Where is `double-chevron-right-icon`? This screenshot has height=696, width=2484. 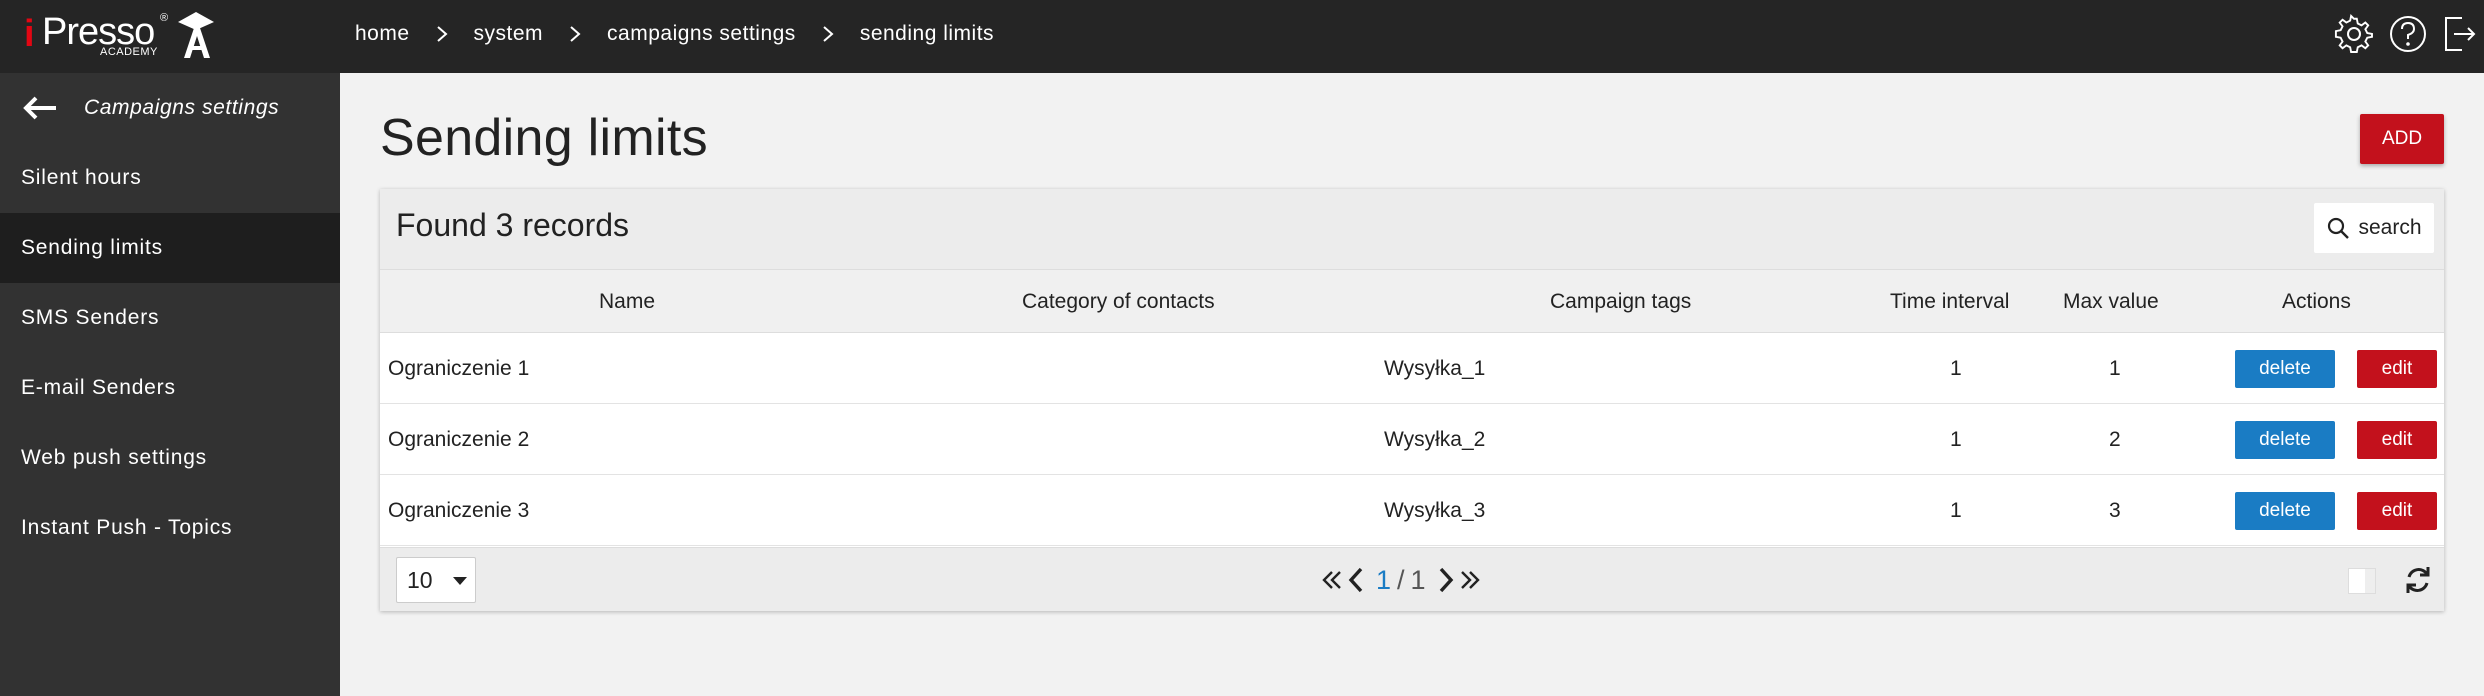
double-chevron-right-icon is located at coordinates (1470, 580).